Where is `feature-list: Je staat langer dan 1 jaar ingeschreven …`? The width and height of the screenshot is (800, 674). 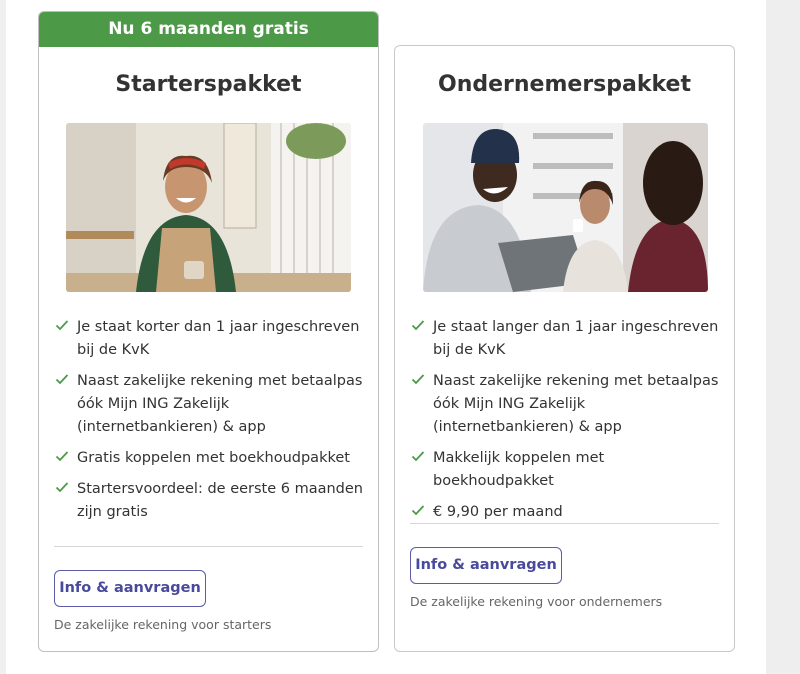
feature-list: Je staat langer dan 1 jaar ingeschreven … is located at coordinates (564, 424).